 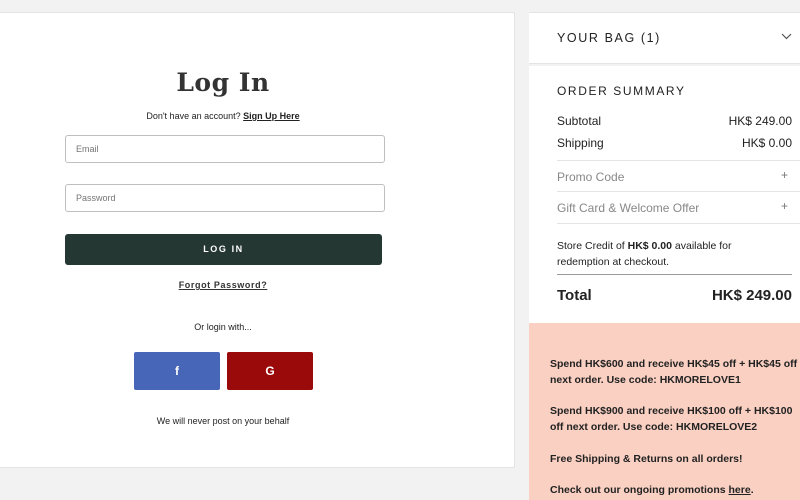 What do you see at coordinates (674, 274) in the screenshot?
I see `total-divider` at bounding box center [674, 274].